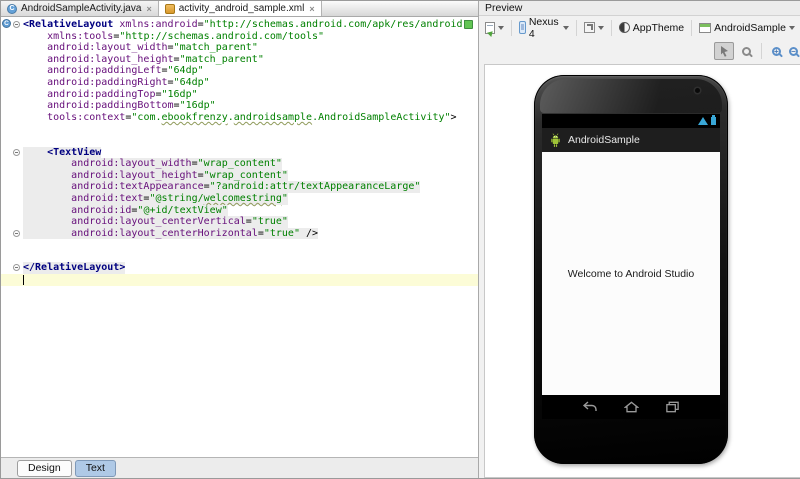  Describe the element at coordinates (23, 280) in the screenshot. I see `text-caret` at that location.